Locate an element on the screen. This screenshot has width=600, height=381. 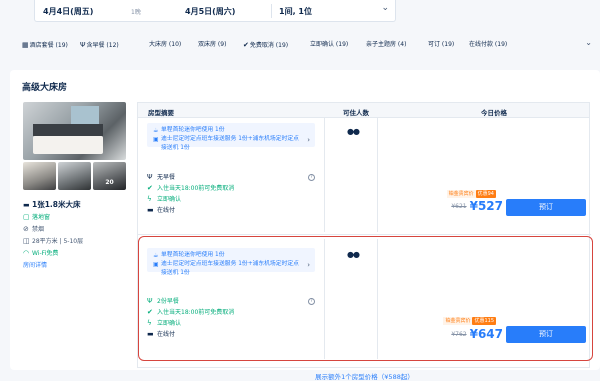
price-badges: 铂金贵宾价 优惠94 is located at coordinates (471, 193).